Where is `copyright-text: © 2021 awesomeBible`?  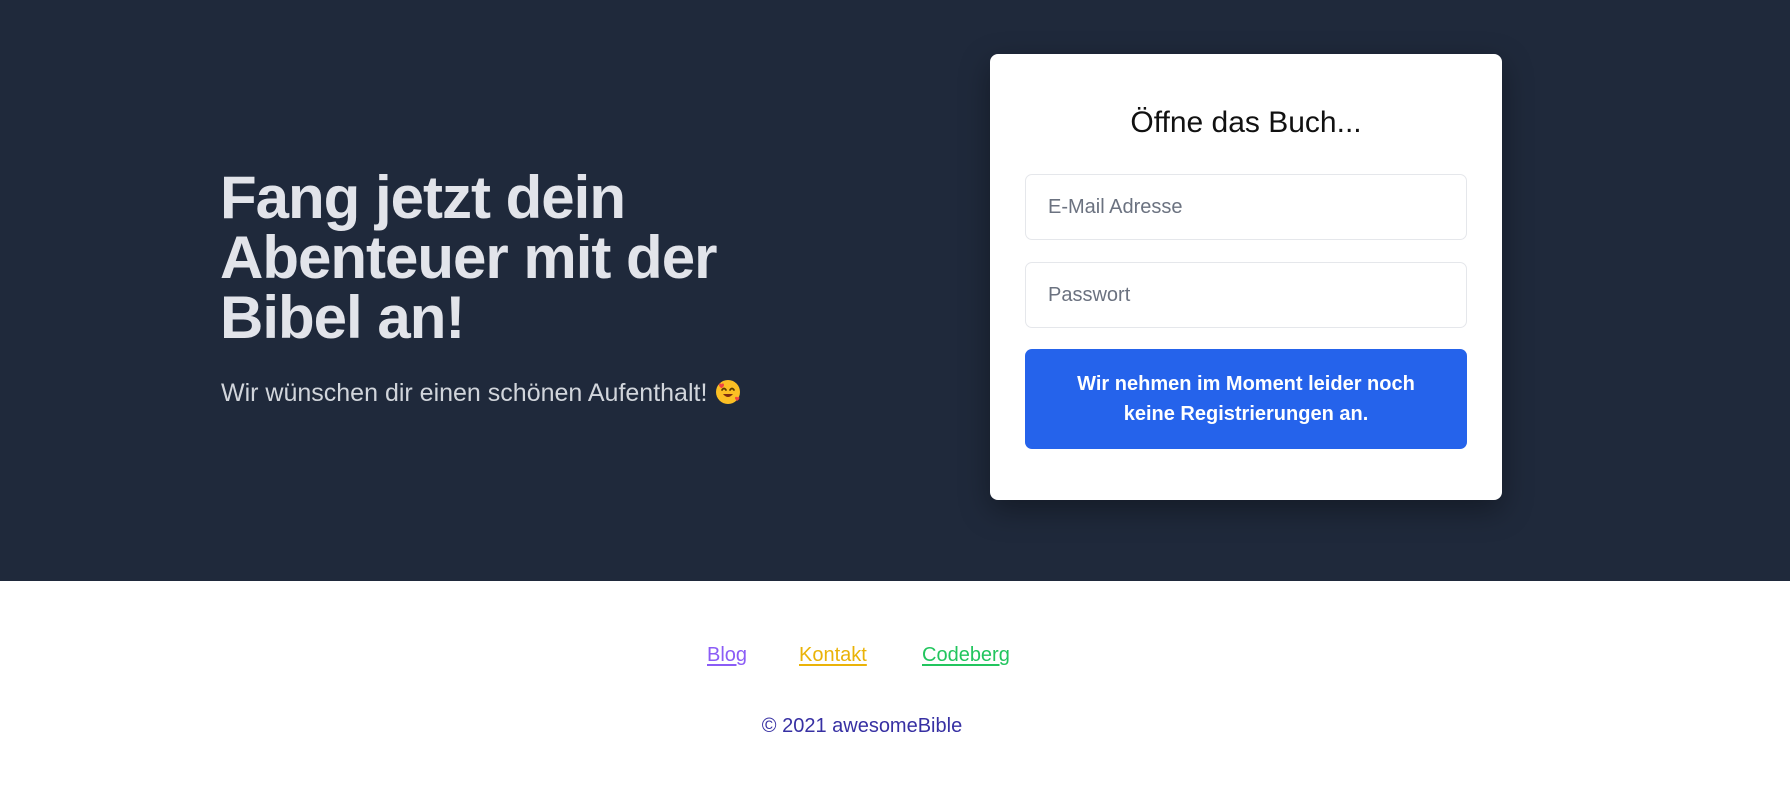
copyright-text: © 2021 awesomeBible is located at coordinates (862, 726).